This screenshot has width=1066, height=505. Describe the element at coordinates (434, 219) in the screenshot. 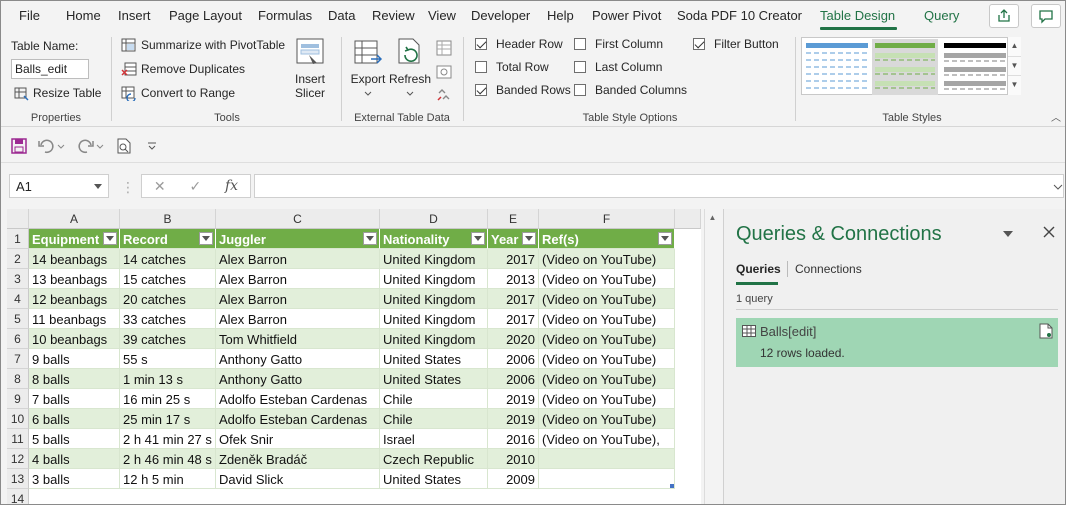

I see `column-header-d: D` at that location.